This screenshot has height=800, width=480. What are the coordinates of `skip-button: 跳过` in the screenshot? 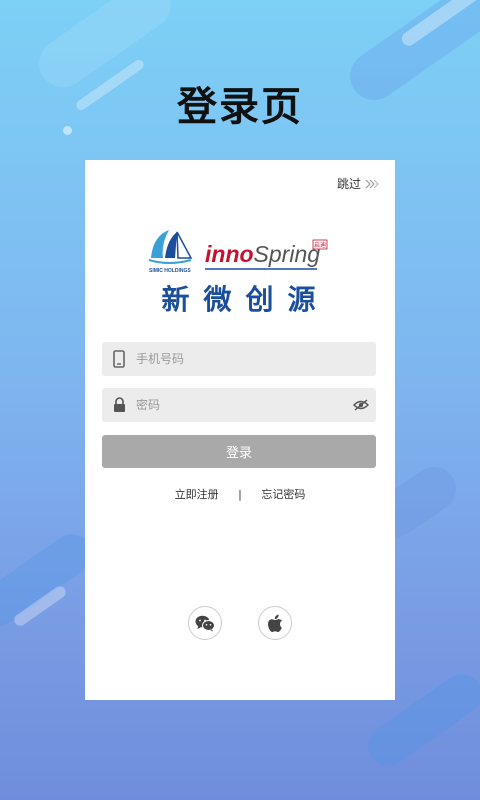 It's located at (358, 183).